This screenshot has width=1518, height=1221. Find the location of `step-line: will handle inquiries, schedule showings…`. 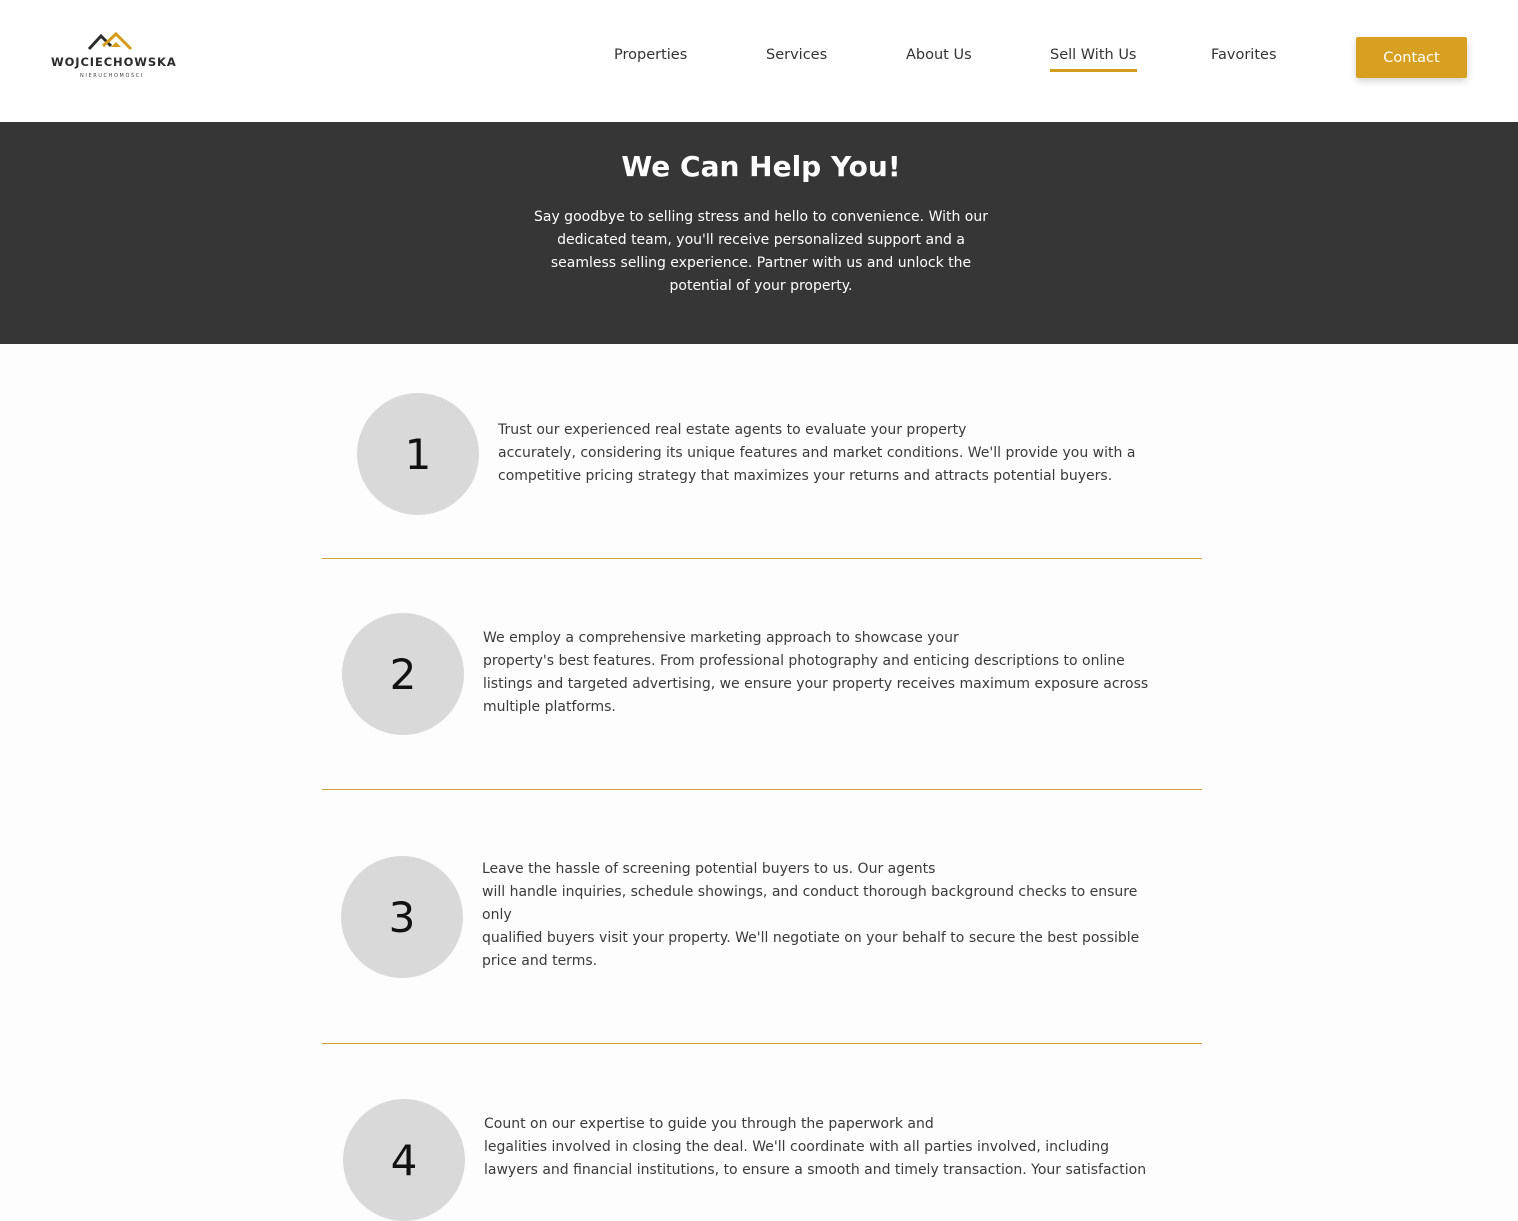

step-line: will handle inquiries, schedule showings… is located at coordinates (810, 892).